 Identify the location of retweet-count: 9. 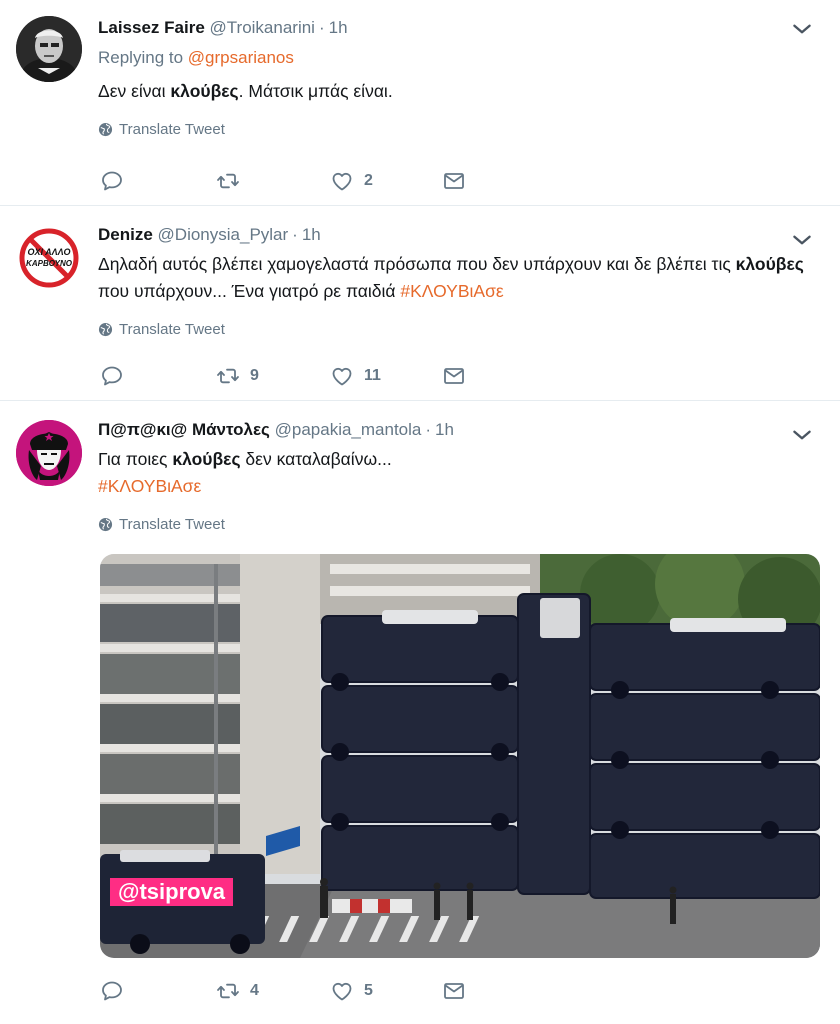
(254, 375).